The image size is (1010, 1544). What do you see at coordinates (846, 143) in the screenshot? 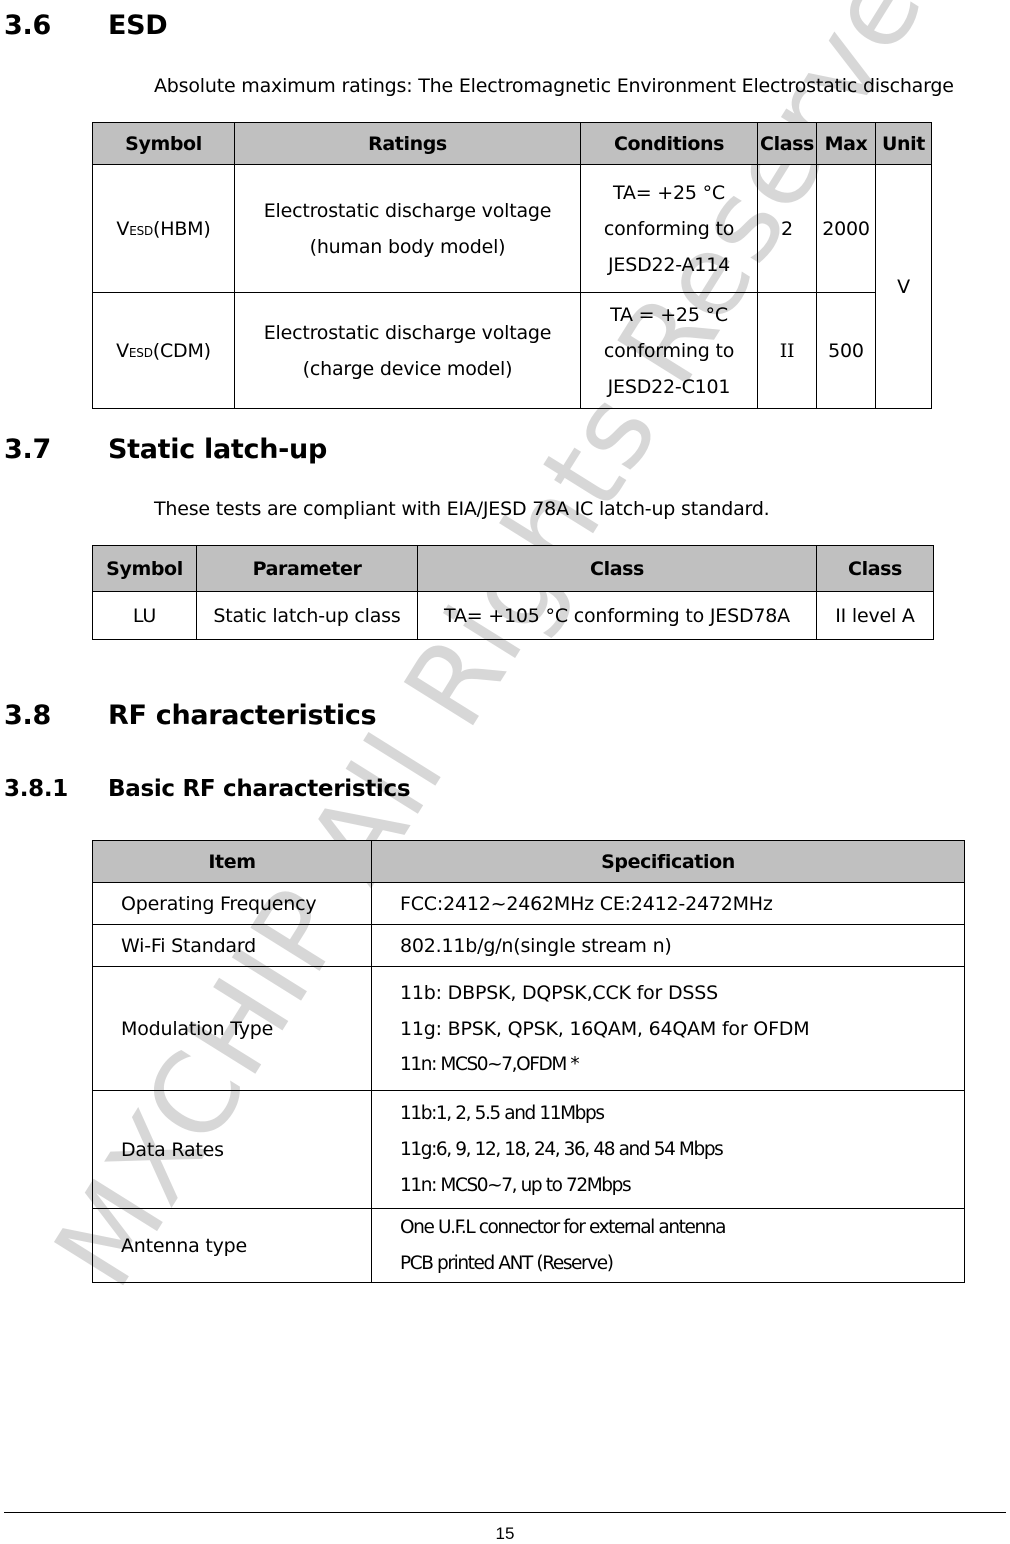
I see `header-max: Max` at bounding box center [846, 143].